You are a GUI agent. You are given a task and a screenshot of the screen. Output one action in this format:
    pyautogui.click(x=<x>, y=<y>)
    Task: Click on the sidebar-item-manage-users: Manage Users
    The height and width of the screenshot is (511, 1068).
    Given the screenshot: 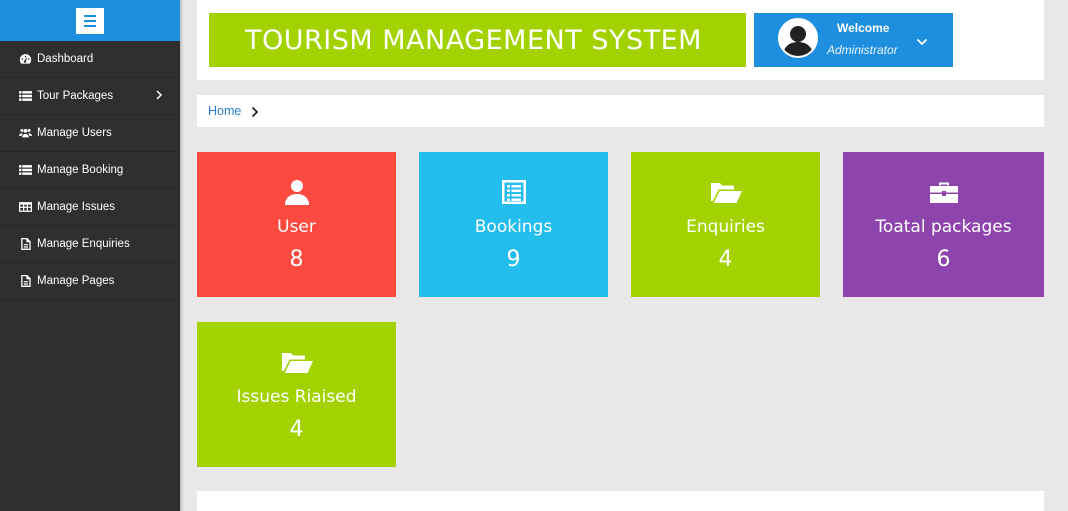 What is the action you would take?
    pyautogui.click(x=90, y=133)
    